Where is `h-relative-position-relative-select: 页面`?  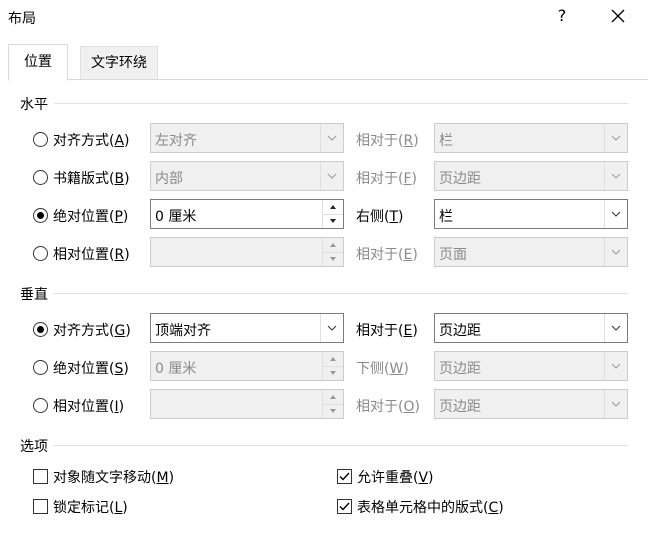
h-relative-position-relative-select: 页面 is located at coordinates (531, 252).